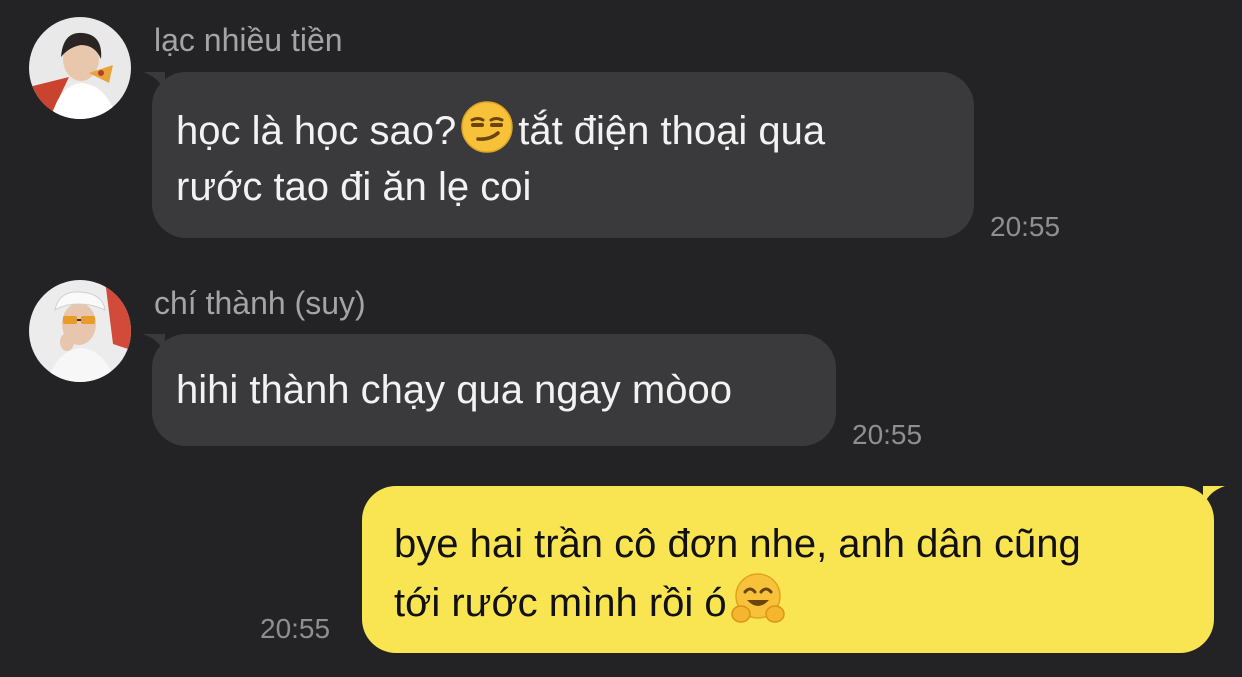  Describe the element at coordinates (672, 131) in the screenshot. I see `message-text: tắt điện thoại qua` at that location.